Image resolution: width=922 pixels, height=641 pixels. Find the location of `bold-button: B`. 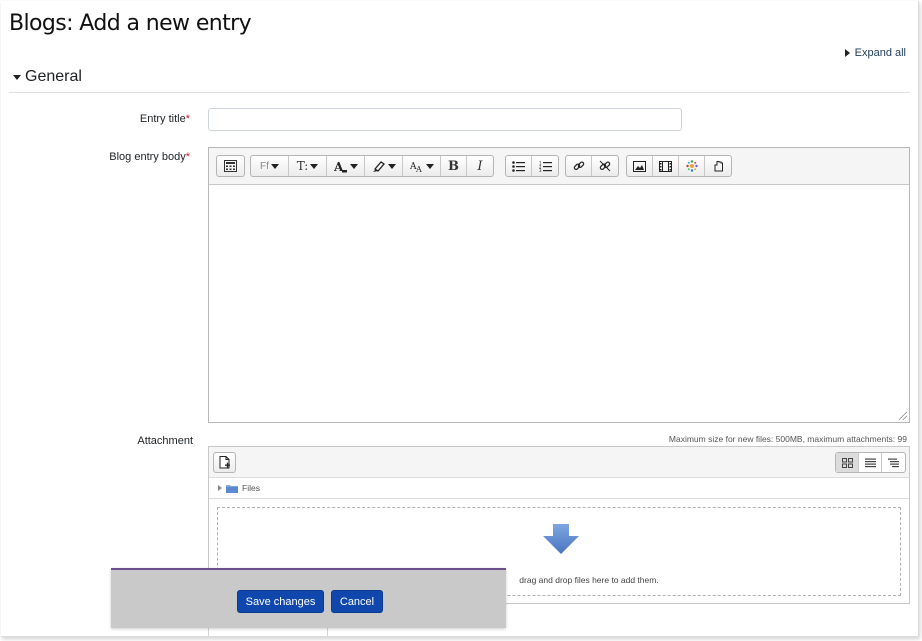

bold-button: B is located at coordinates (454, 166).